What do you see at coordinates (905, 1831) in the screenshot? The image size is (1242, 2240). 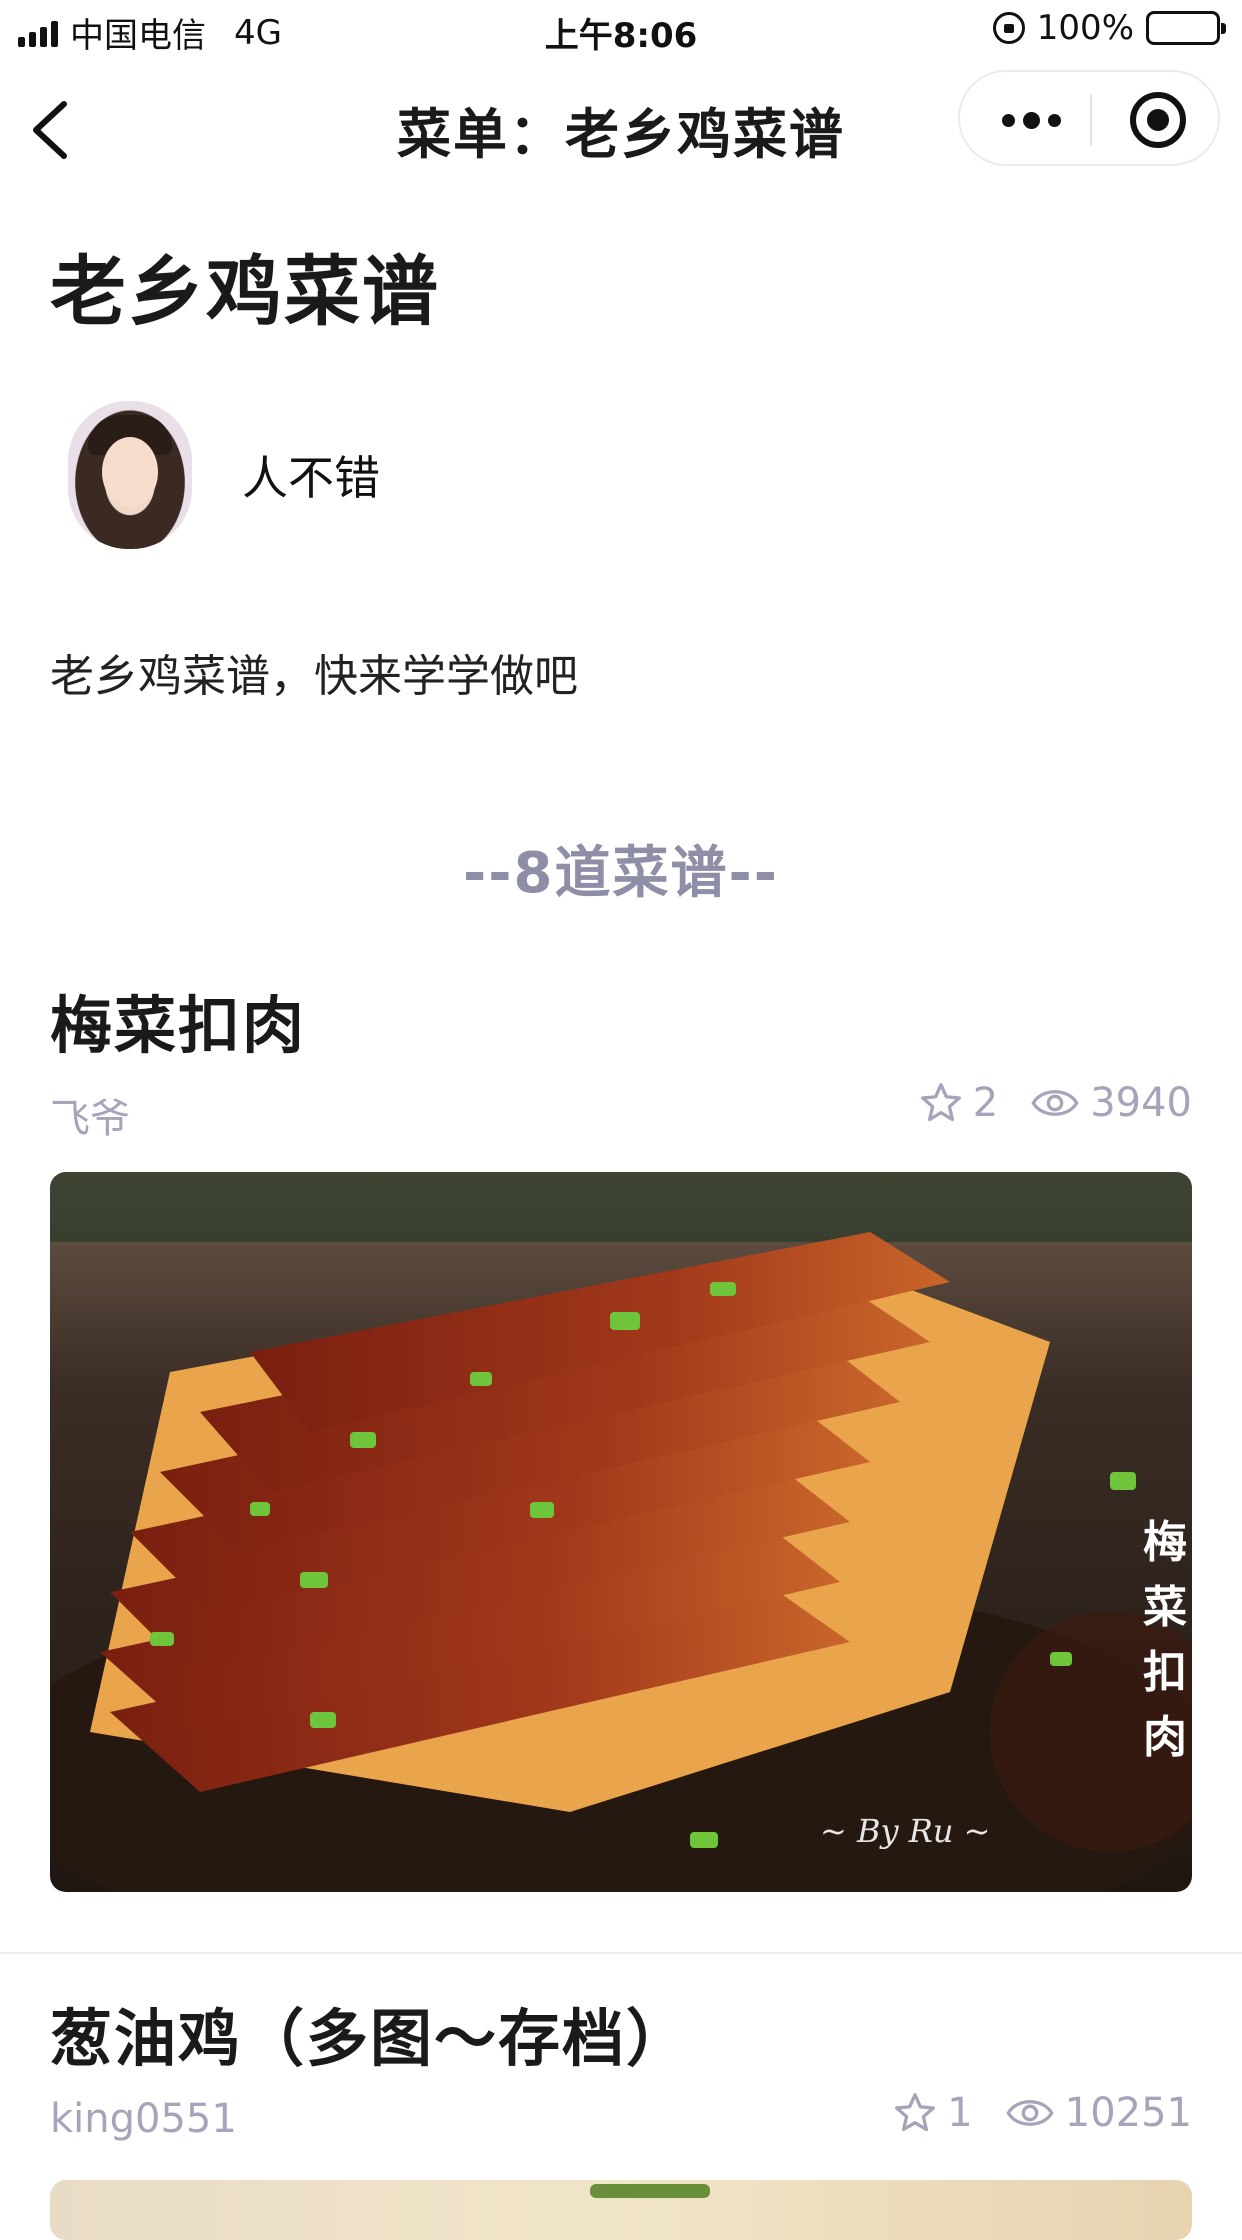 I see `image-signature: ~ By Ru ~` at bounding box center [905, 1831].